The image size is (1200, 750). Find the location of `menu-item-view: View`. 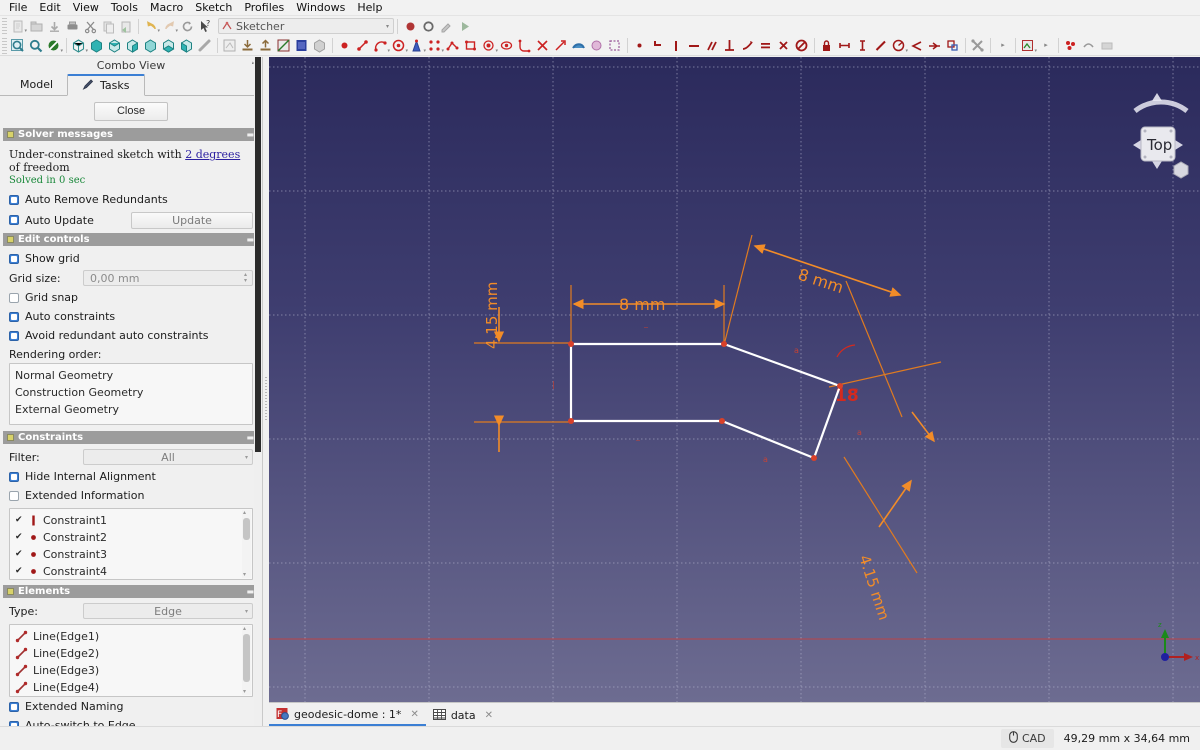

menu-item-view: View is located at coordinates (86, 8).